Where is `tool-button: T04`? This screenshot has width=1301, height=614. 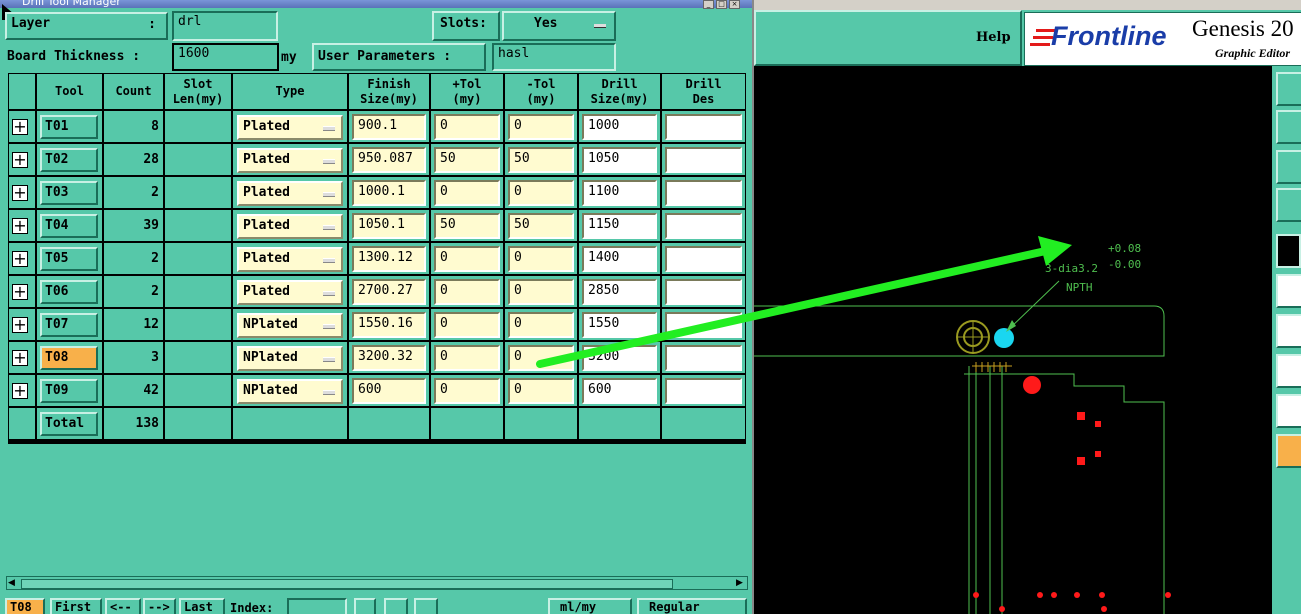 tool-button: T04 is located at coordinates (69, 226).